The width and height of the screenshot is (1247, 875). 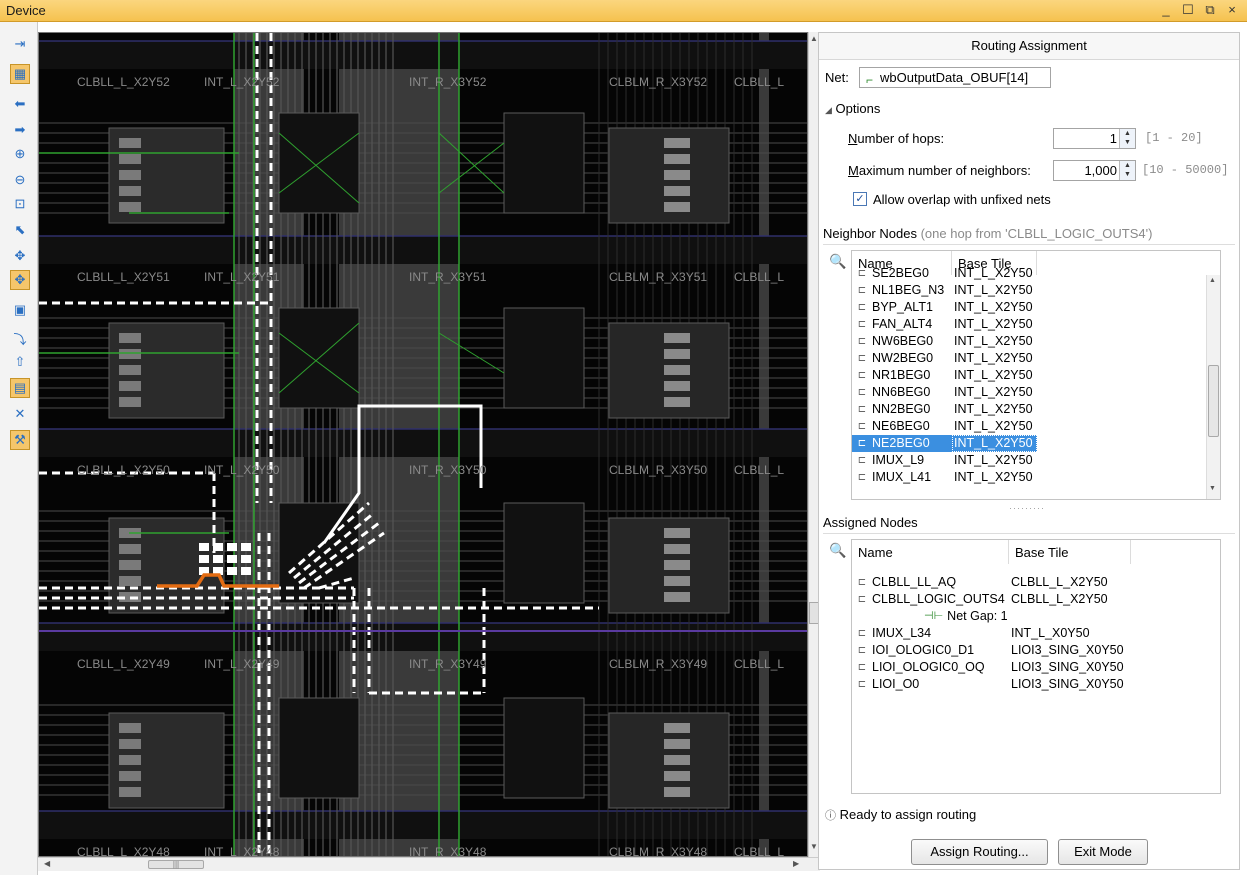 What do you see at coordinates (20, 230) in the screenshot?
I see `select-icon: ⬉` at bounding box center [20, 230].